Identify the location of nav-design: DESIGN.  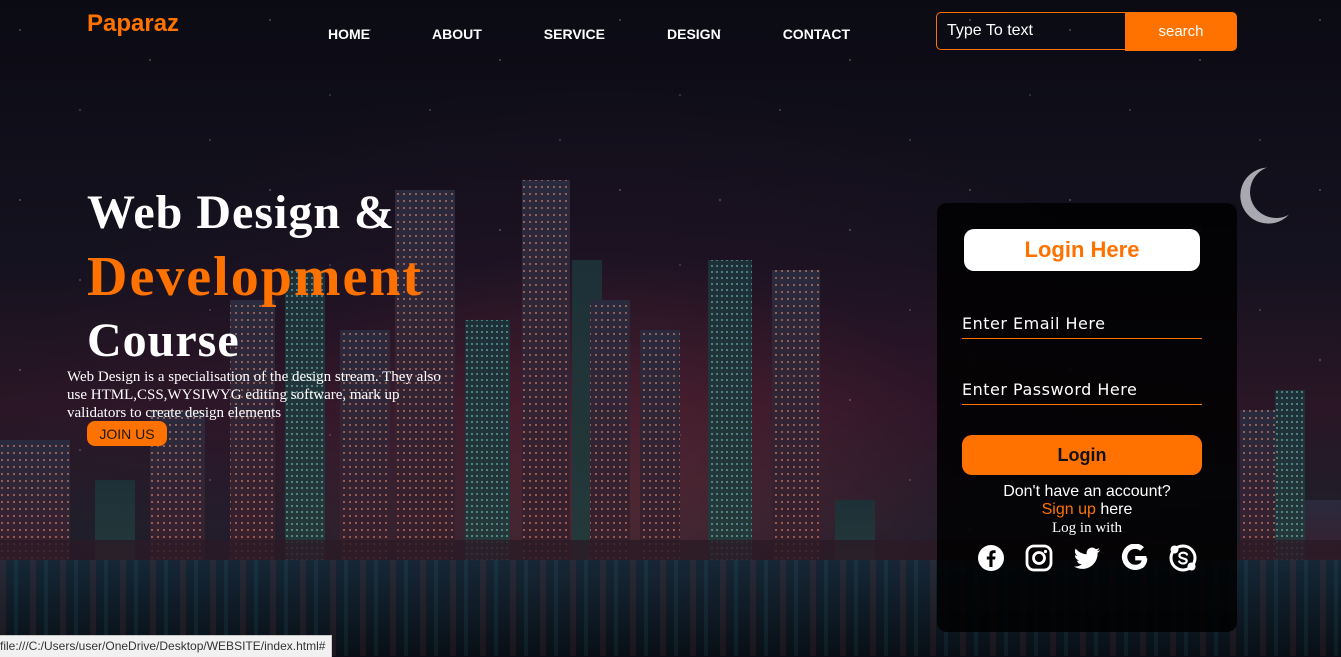
(694, 34).